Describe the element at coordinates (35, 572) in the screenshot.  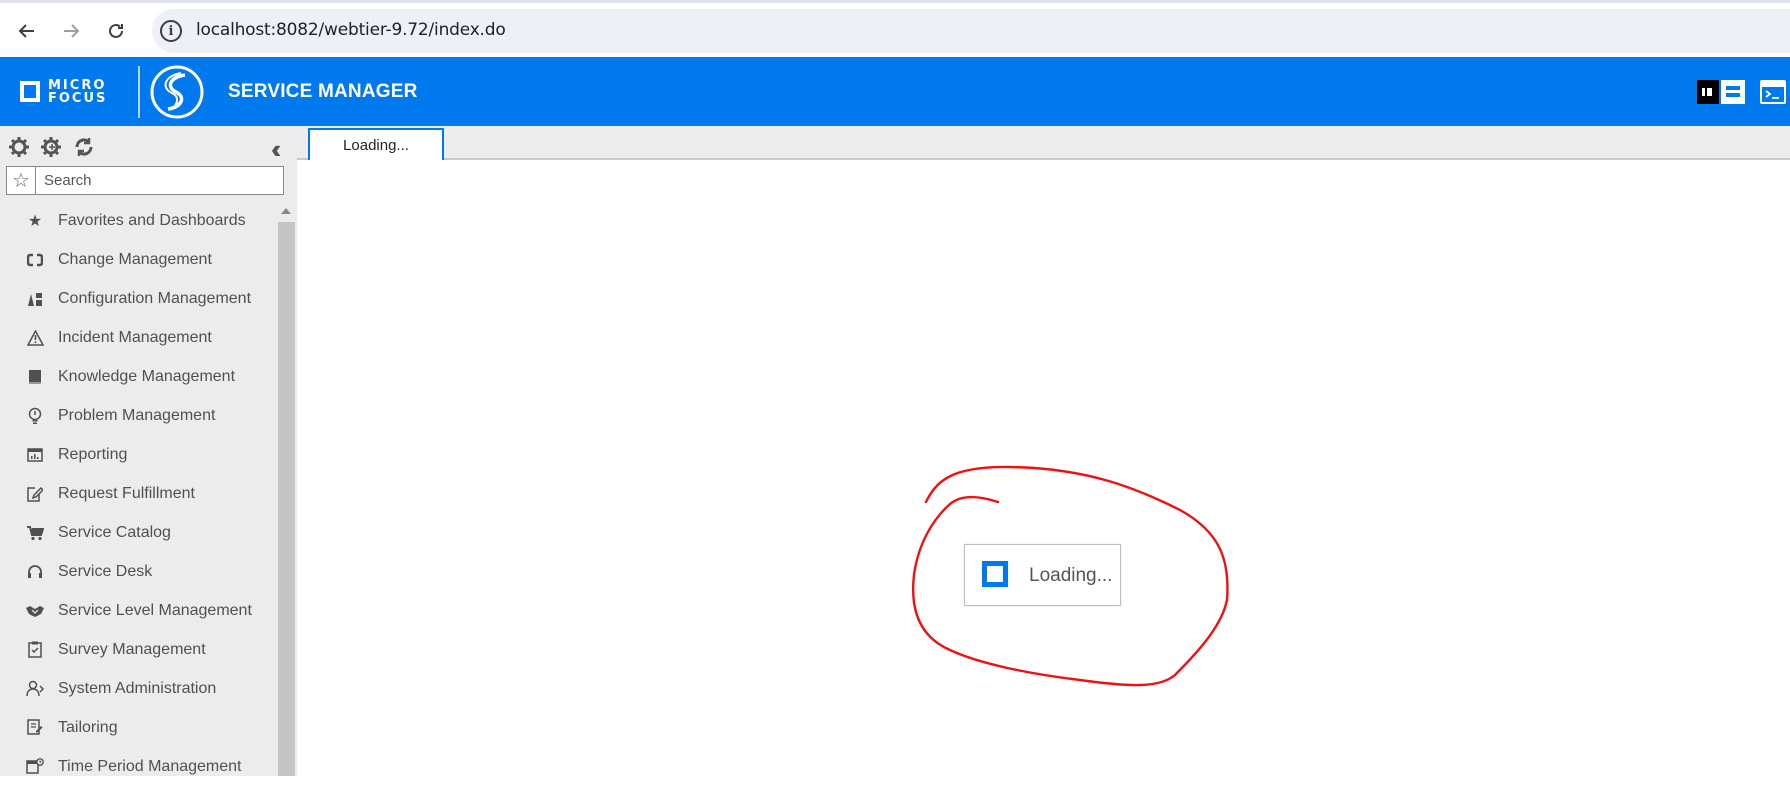
I see `headset-icon` at that location.